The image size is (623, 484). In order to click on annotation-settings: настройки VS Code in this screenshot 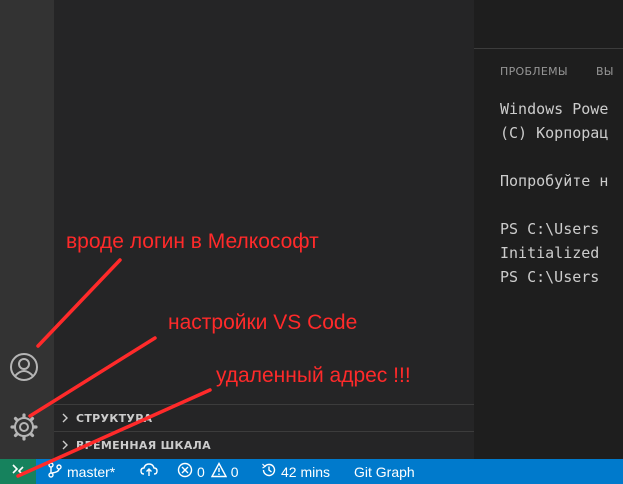, I will do `click(263, 322)`.